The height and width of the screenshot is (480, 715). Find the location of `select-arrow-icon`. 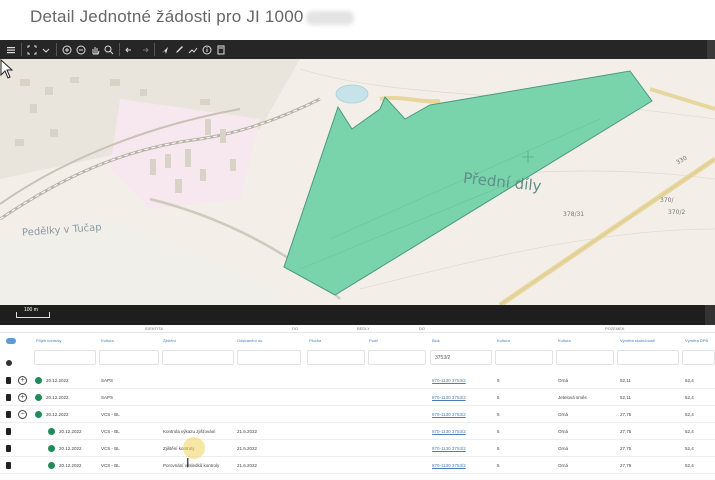

select-arrow-icon is located at coordinates (165, 49).